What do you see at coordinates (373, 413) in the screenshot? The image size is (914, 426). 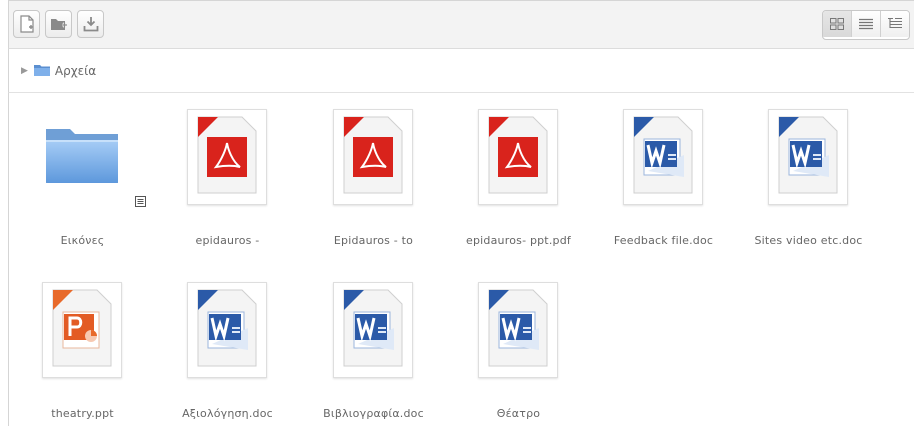 I see `file-name: Βιβλιογραφία.doc` at bounding box center [373, 413].